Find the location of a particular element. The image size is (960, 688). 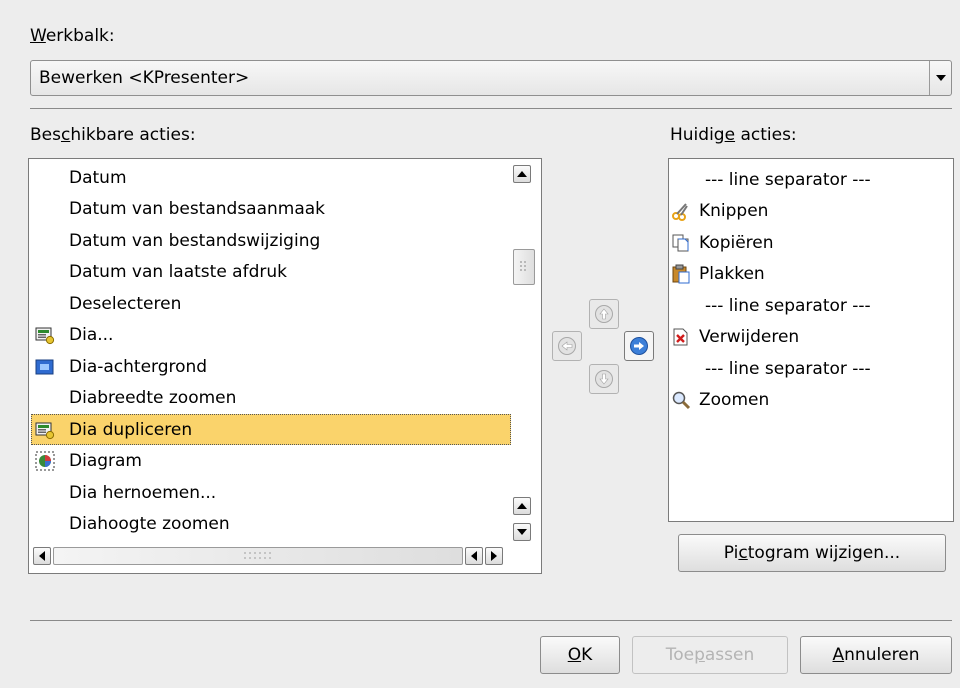

list-item: Dia-achtergrond is located at coordinates (271, 366).